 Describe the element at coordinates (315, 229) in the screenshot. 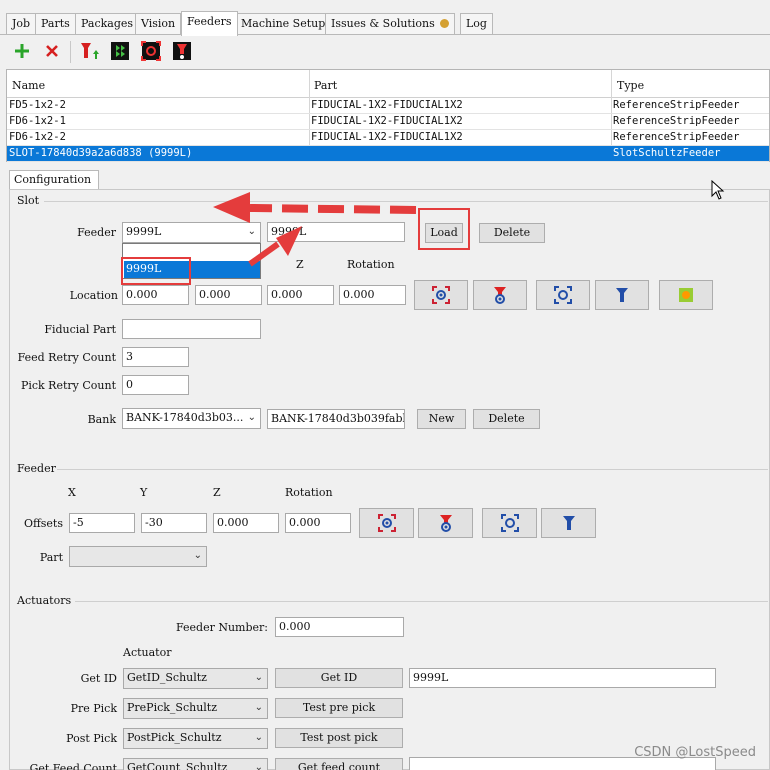

I see `annotation-arrows-icon` at that location.